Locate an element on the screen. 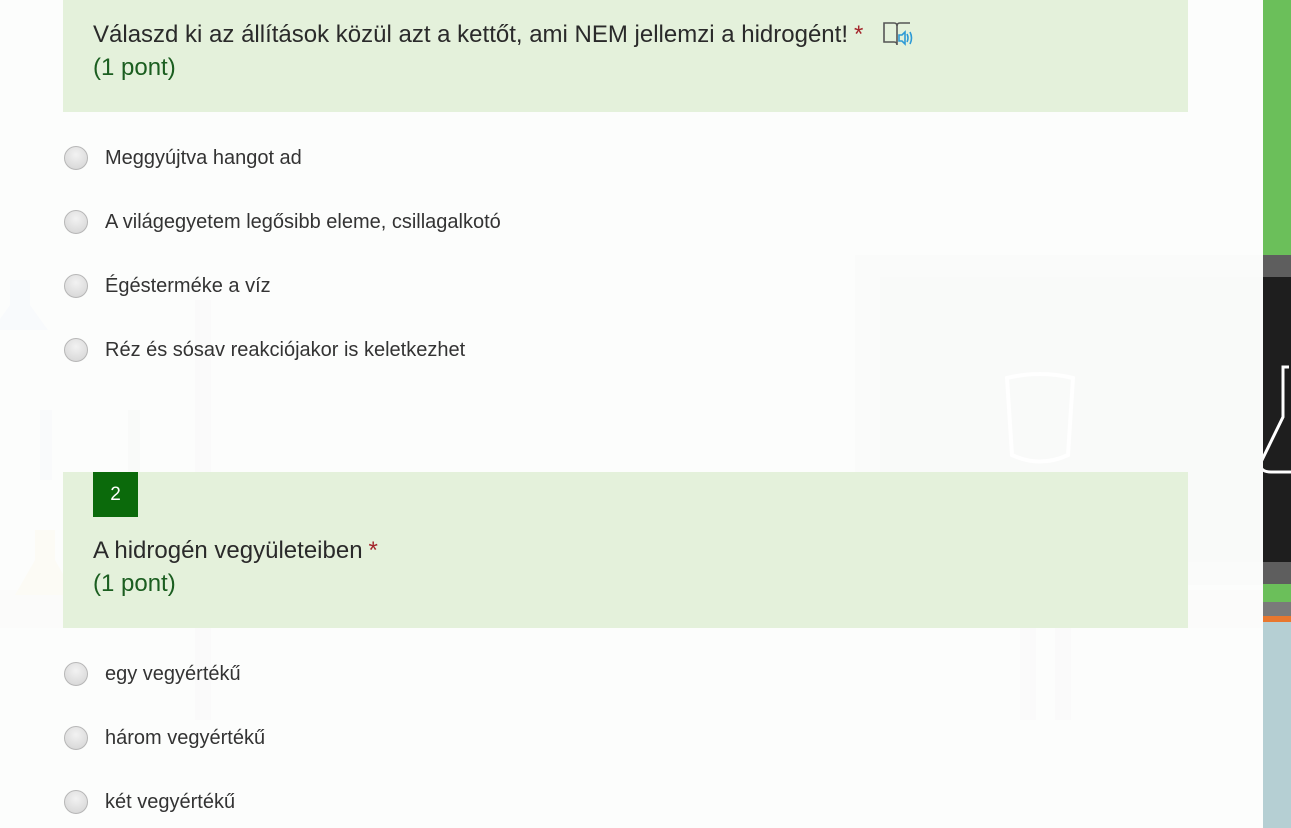 The height and width of the screenshot is (828, 1291). flask-drawing-icon is located at coordinates (1275, 419).